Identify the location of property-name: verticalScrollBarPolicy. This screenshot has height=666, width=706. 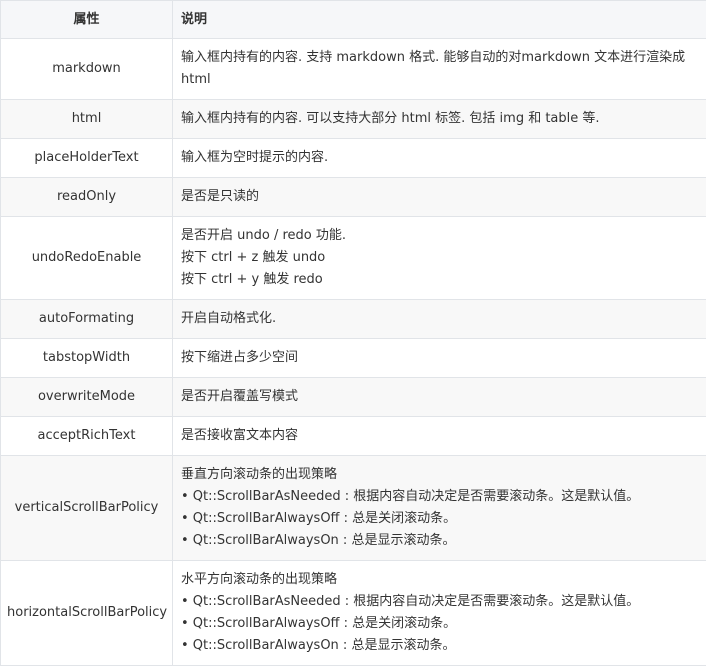
(87, 508).